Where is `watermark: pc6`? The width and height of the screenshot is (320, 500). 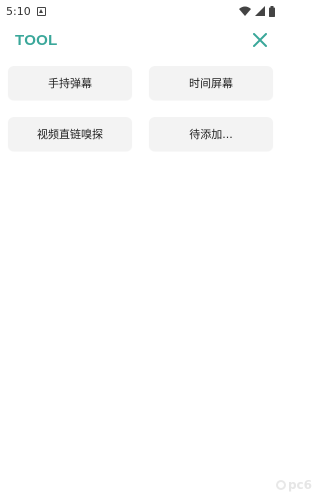 watermark: pc6 is located at coordinates (293, 485).